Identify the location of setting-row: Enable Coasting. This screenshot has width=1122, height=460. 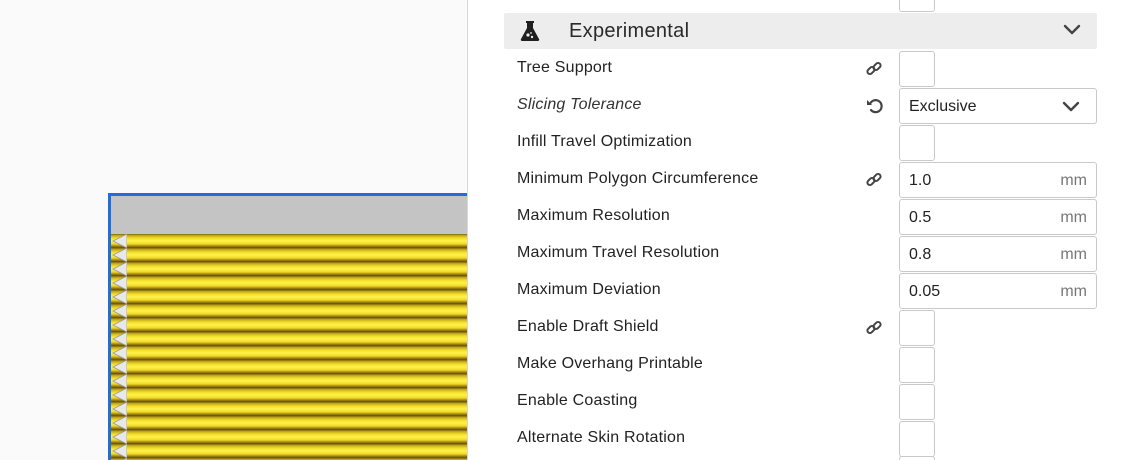
(800, 401).